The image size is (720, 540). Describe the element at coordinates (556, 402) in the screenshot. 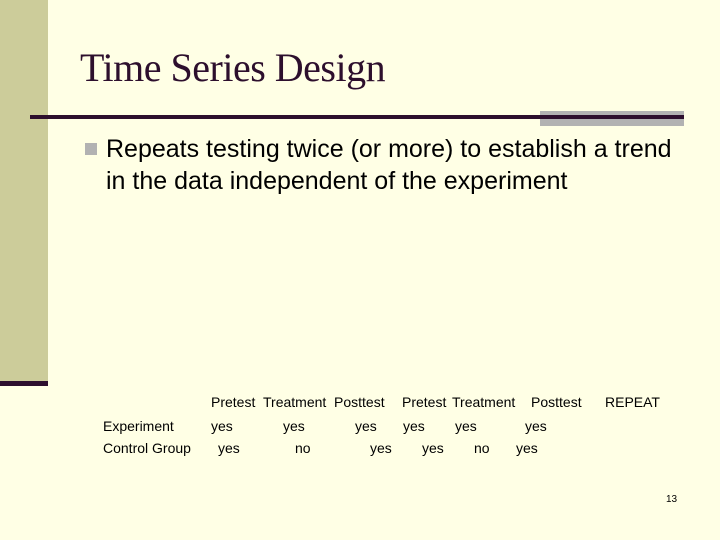

I see `header-posttest-2: Posttest` at that location.